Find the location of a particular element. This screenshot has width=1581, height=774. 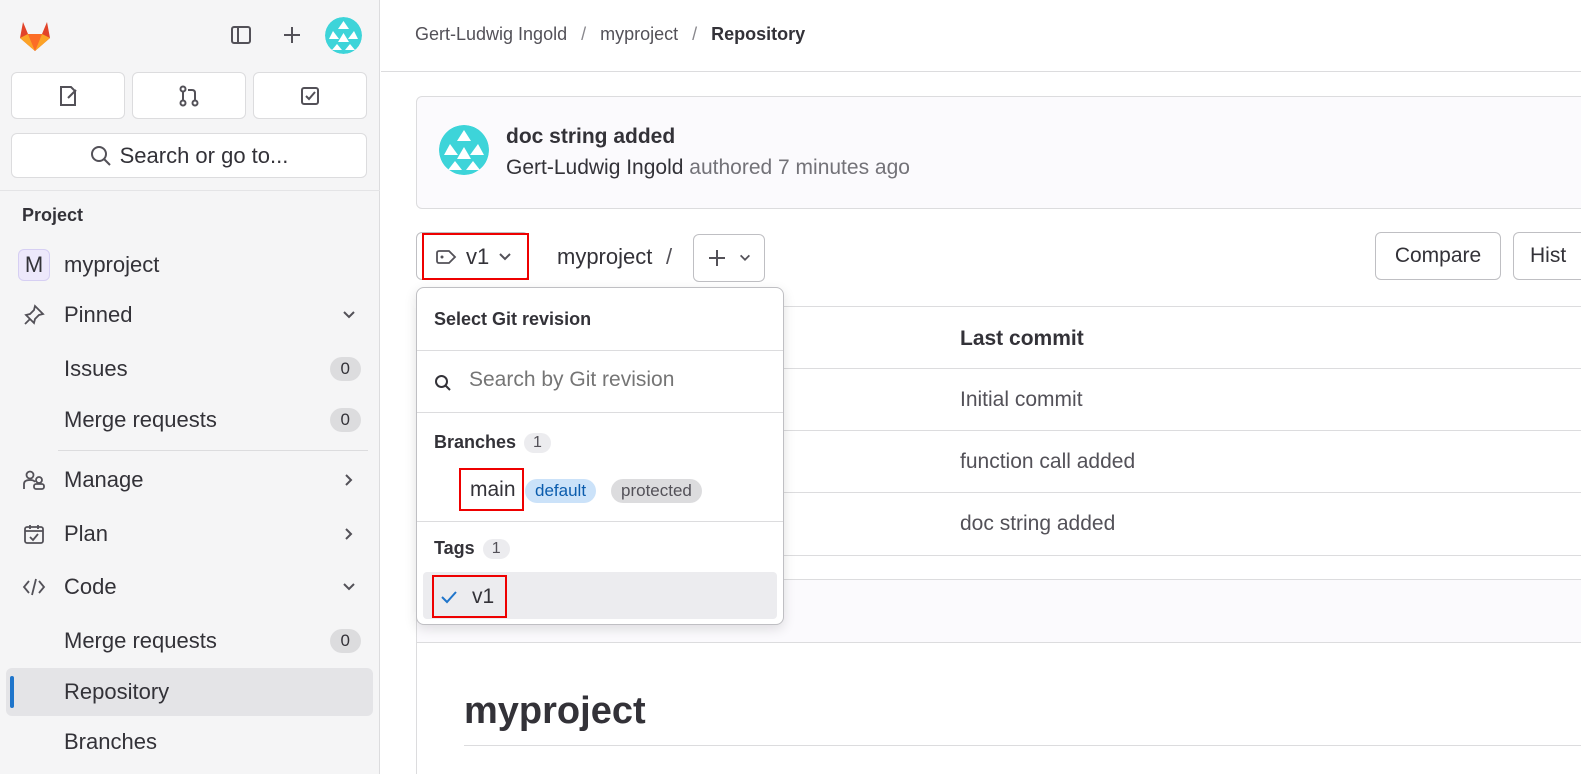

sidebar-divider is located at coordinates (190, 190).